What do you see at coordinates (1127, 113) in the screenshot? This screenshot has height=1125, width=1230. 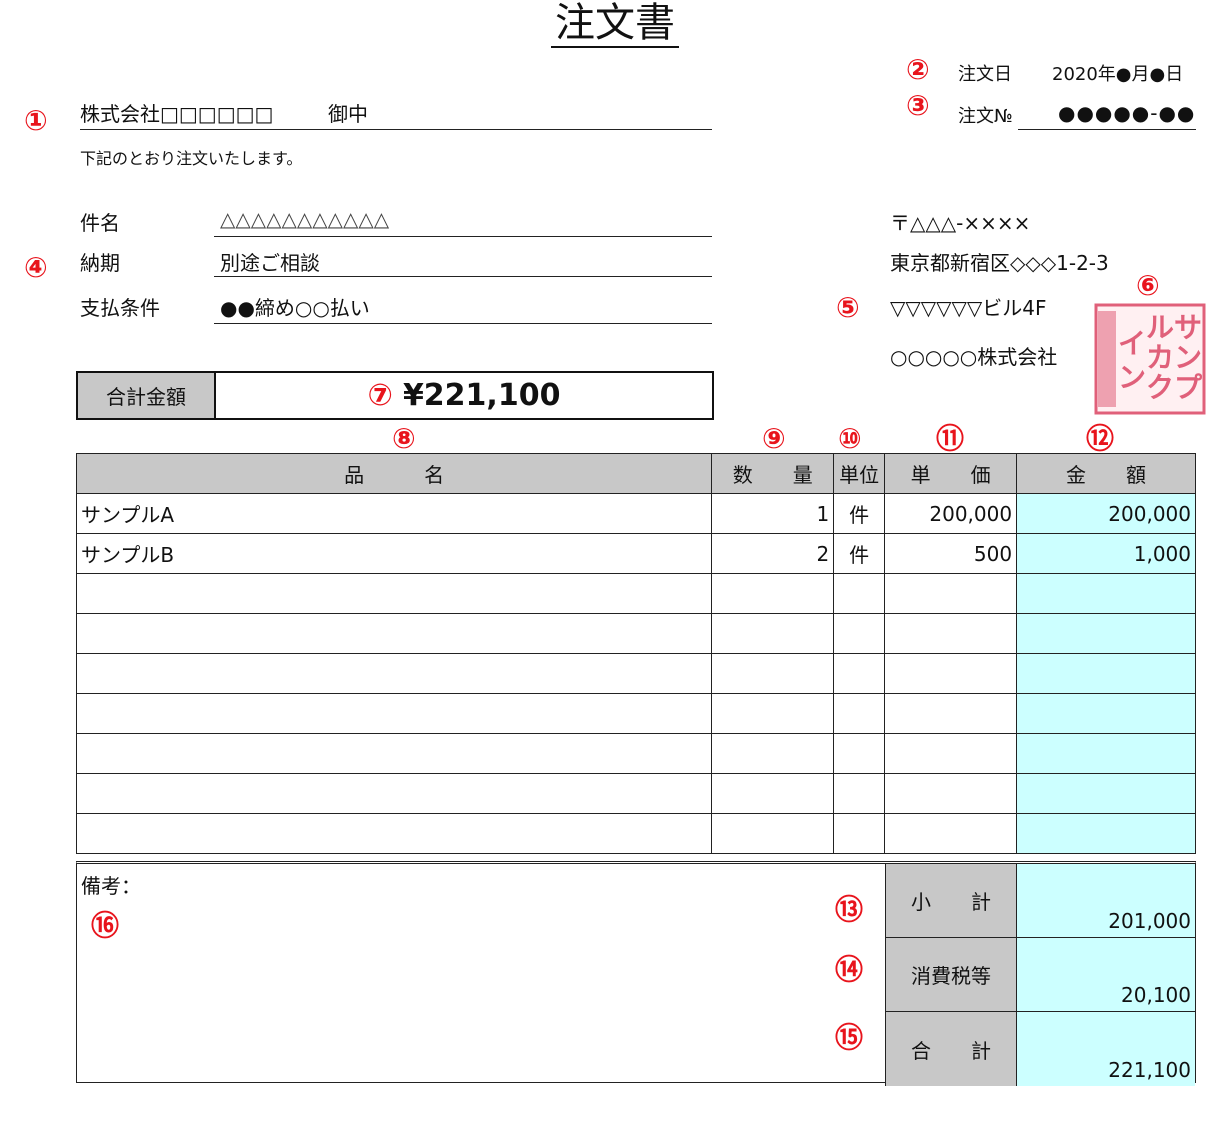 I see `order-no-value: ●●●●●-●●` at bounding box center [1127, 113].